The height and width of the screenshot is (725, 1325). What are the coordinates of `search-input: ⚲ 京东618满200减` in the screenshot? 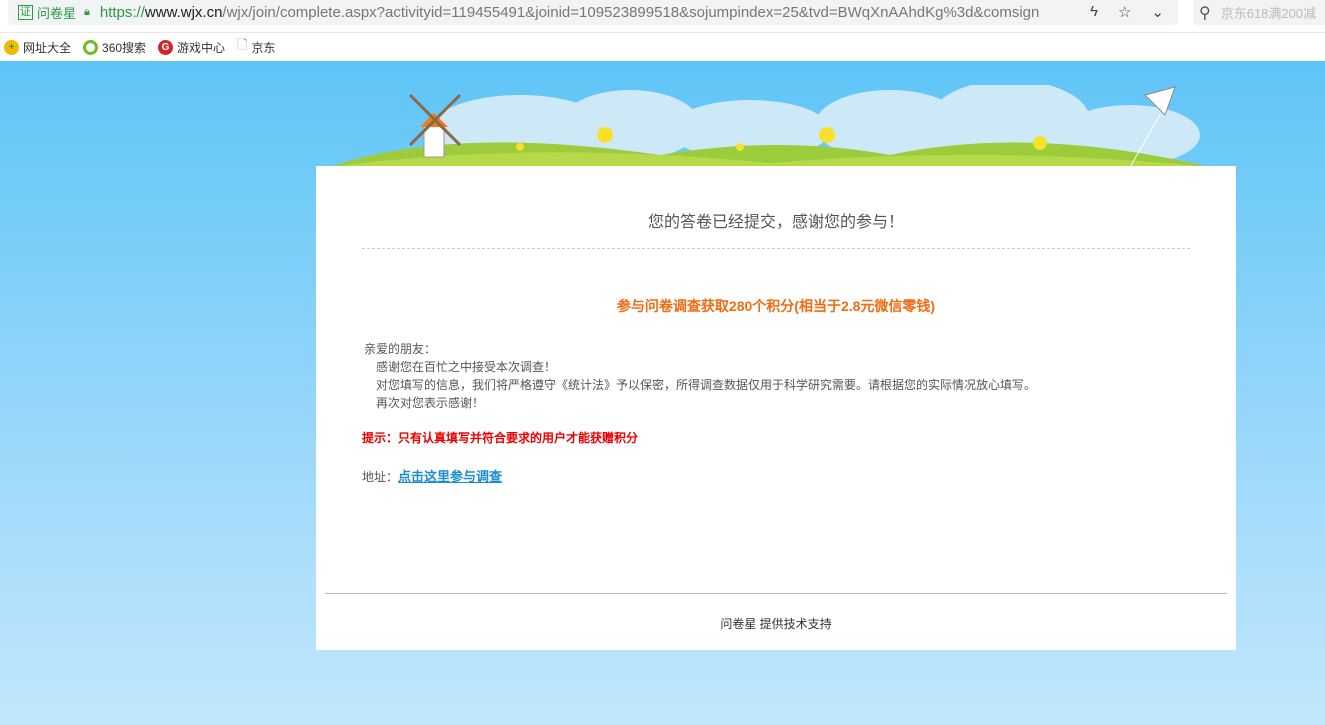 It's located at (1259, 12).